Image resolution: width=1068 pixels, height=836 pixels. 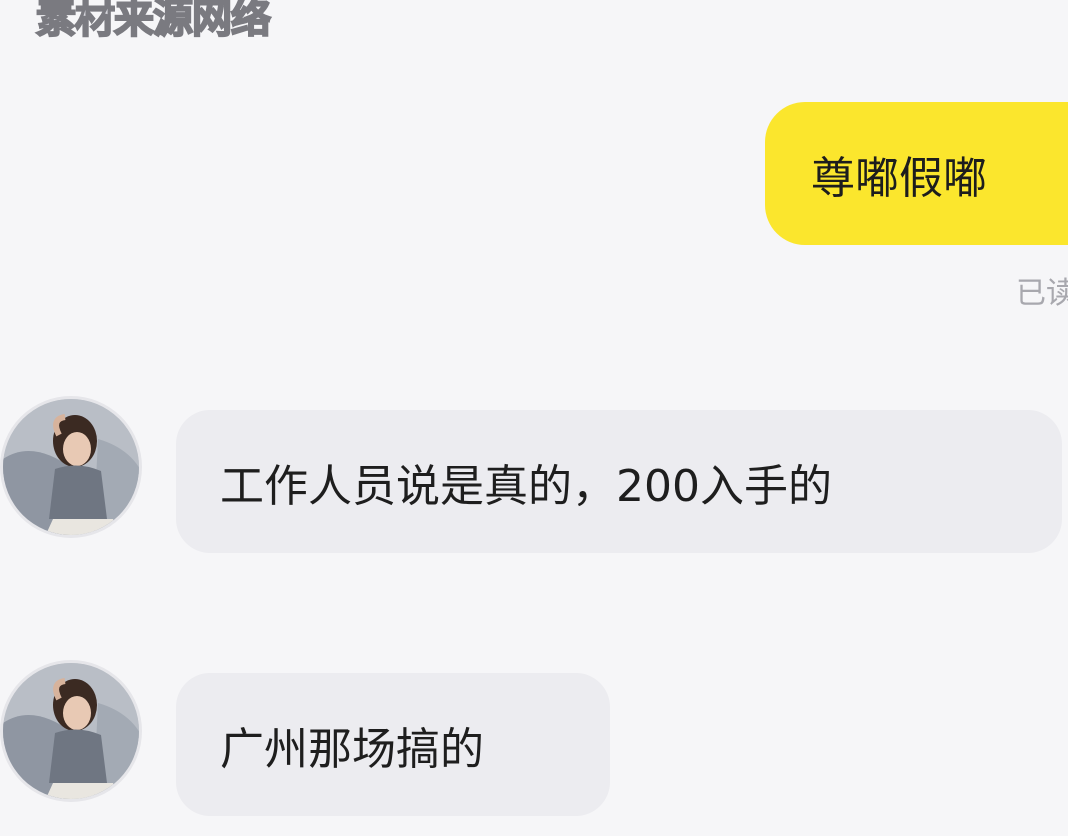 I want to click on outgoing-message-text: 尊嘟假嘟, so click(x=899, y=178).